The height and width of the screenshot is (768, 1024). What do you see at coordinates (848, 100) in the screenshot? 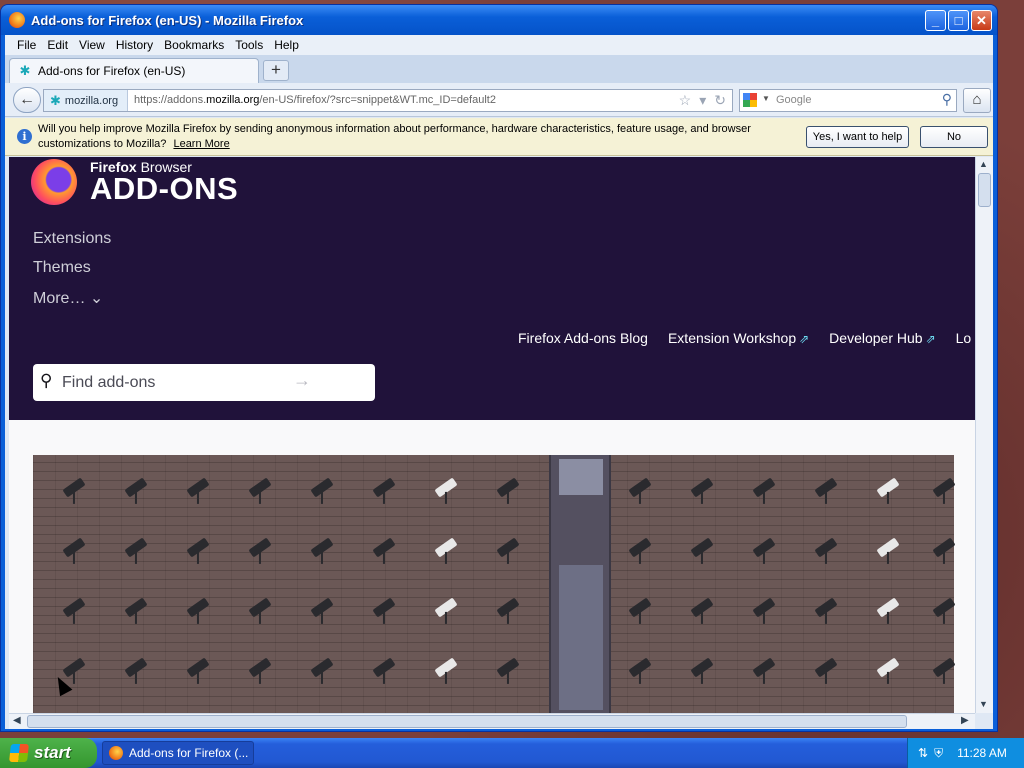
I see `search-bar: ▼ Google ⚲` at bounding box center [848, 100].